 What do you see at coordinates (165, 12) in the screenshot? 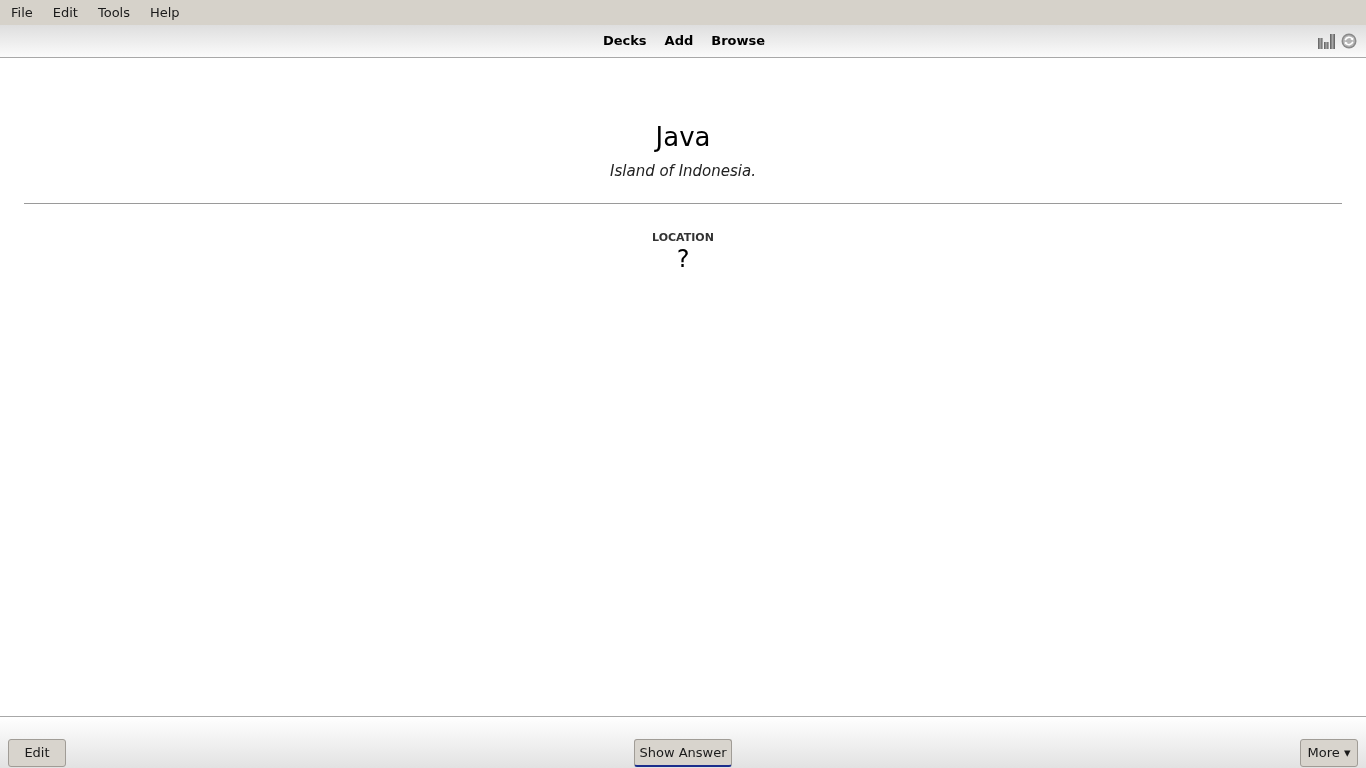
I see `menu-item: Help` at bounding box center [165, 12].